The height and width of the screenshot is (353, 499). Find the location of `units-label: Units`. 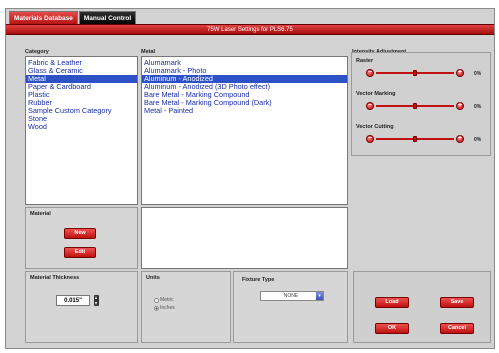

units-label: Units is located at coordinates (153, 278).